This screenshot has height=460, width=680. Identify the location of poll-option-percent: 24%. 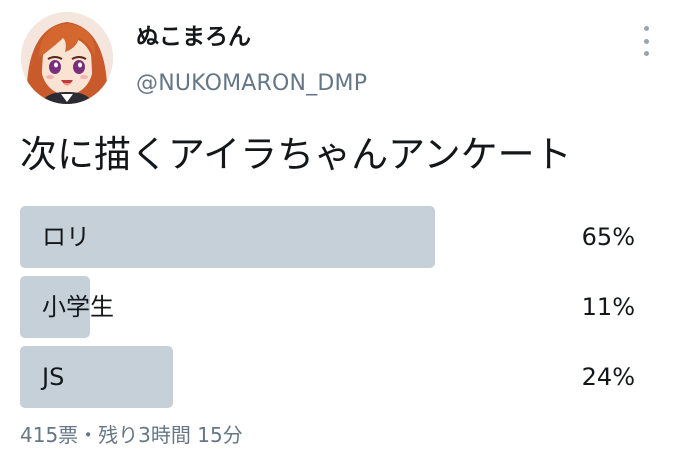
(608, 377).